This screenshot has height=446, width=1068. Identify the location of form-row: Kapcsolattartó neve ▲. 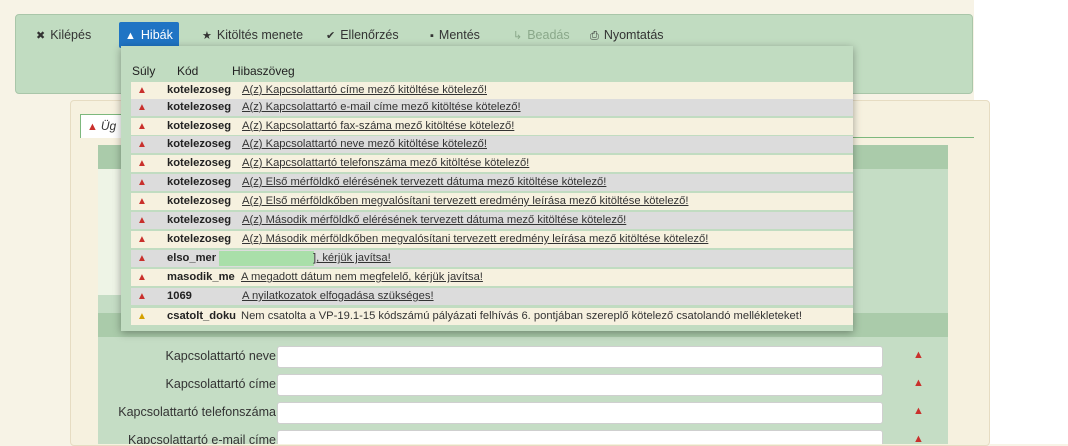
(523, 357).